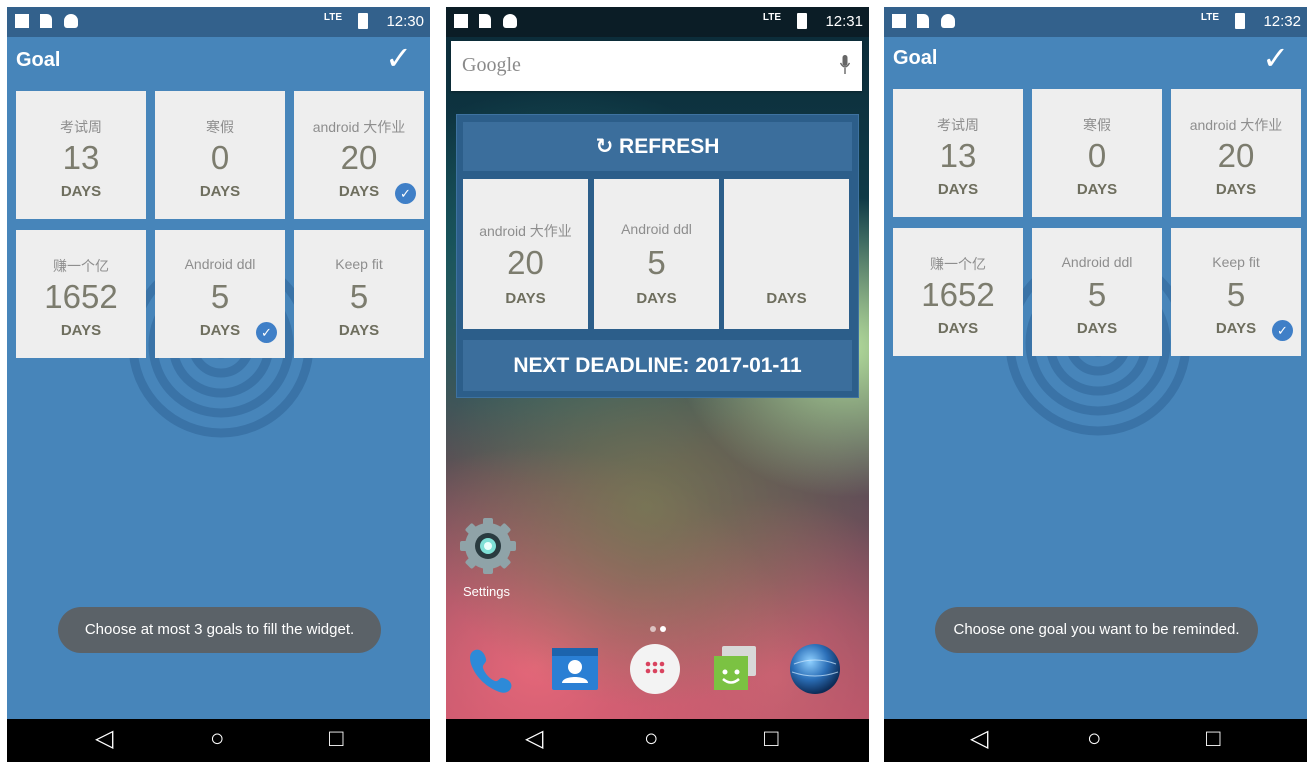 The image size is (1312, 762). Describe the element at coordinates (656, 66) in the screenshot. I see `google-search-bar: Google` at that location.